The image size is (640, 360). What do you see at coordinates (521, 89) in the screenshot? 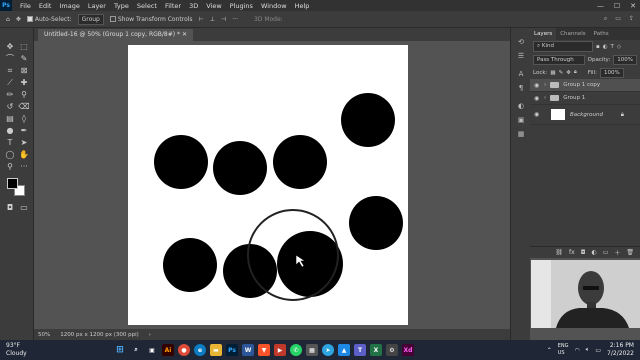
I see `paragraph-icon: ¶` at bounding box center [521, 89].